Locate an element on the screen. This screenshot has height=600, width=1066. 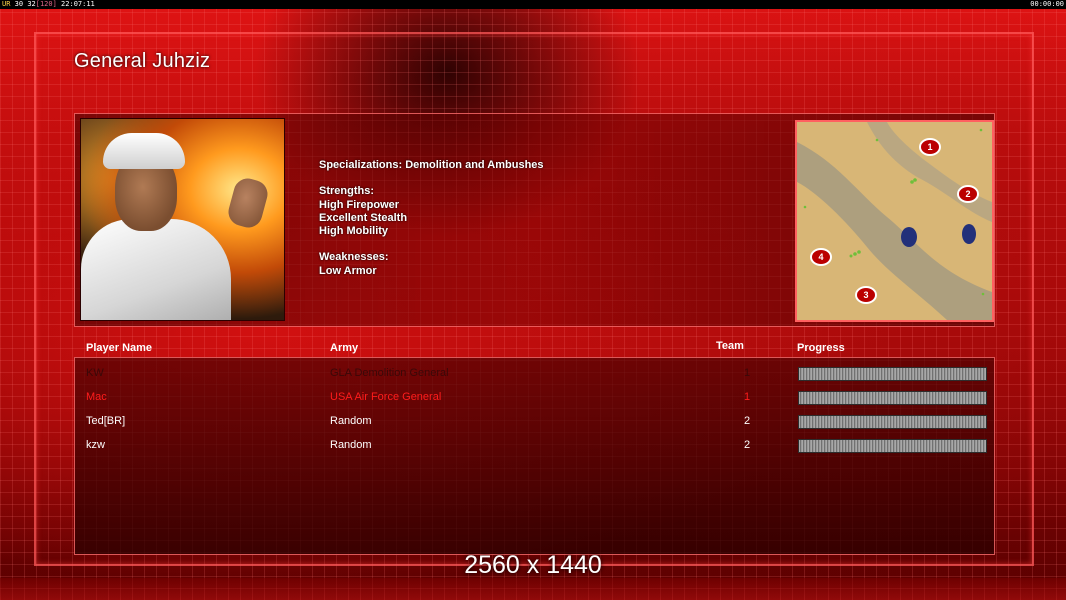
portrait-robe is located at coordinates (156, 269).